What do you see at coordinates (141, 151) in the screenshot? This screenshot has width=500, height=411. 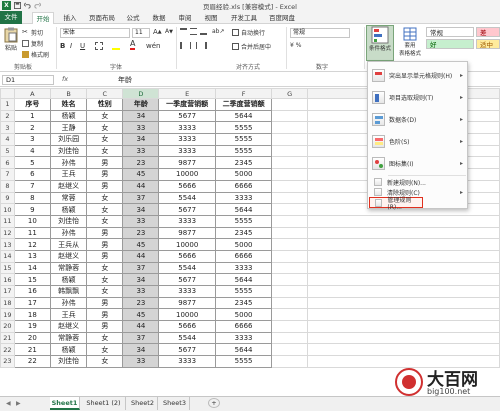 I see `cell: 33` at bounding box center [141, 151].